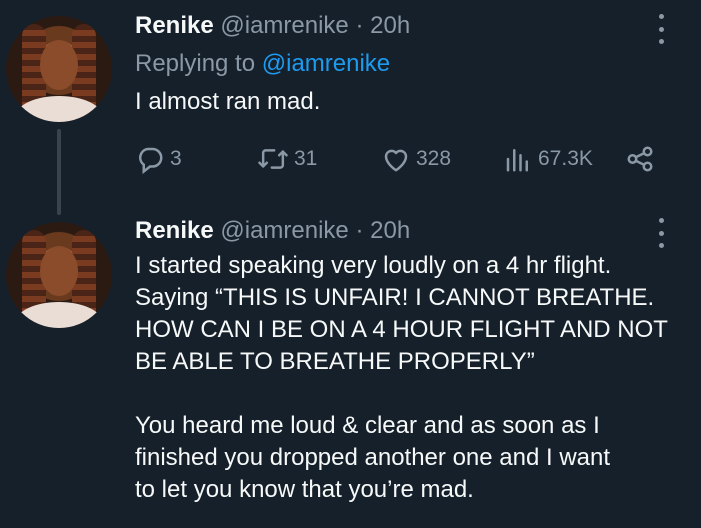 The image size is (701, 528). What do you see at coordinates (396, 160) in the screenshot?
I see `heart-icon` at bounding box center [396, 160].